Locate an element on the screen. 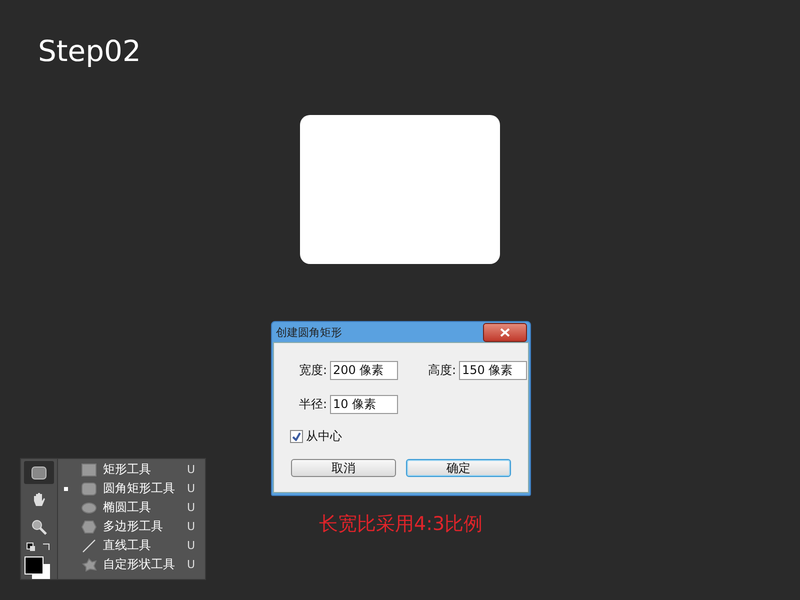  dialog-button: 取消 is located at coordinates (343, 468).